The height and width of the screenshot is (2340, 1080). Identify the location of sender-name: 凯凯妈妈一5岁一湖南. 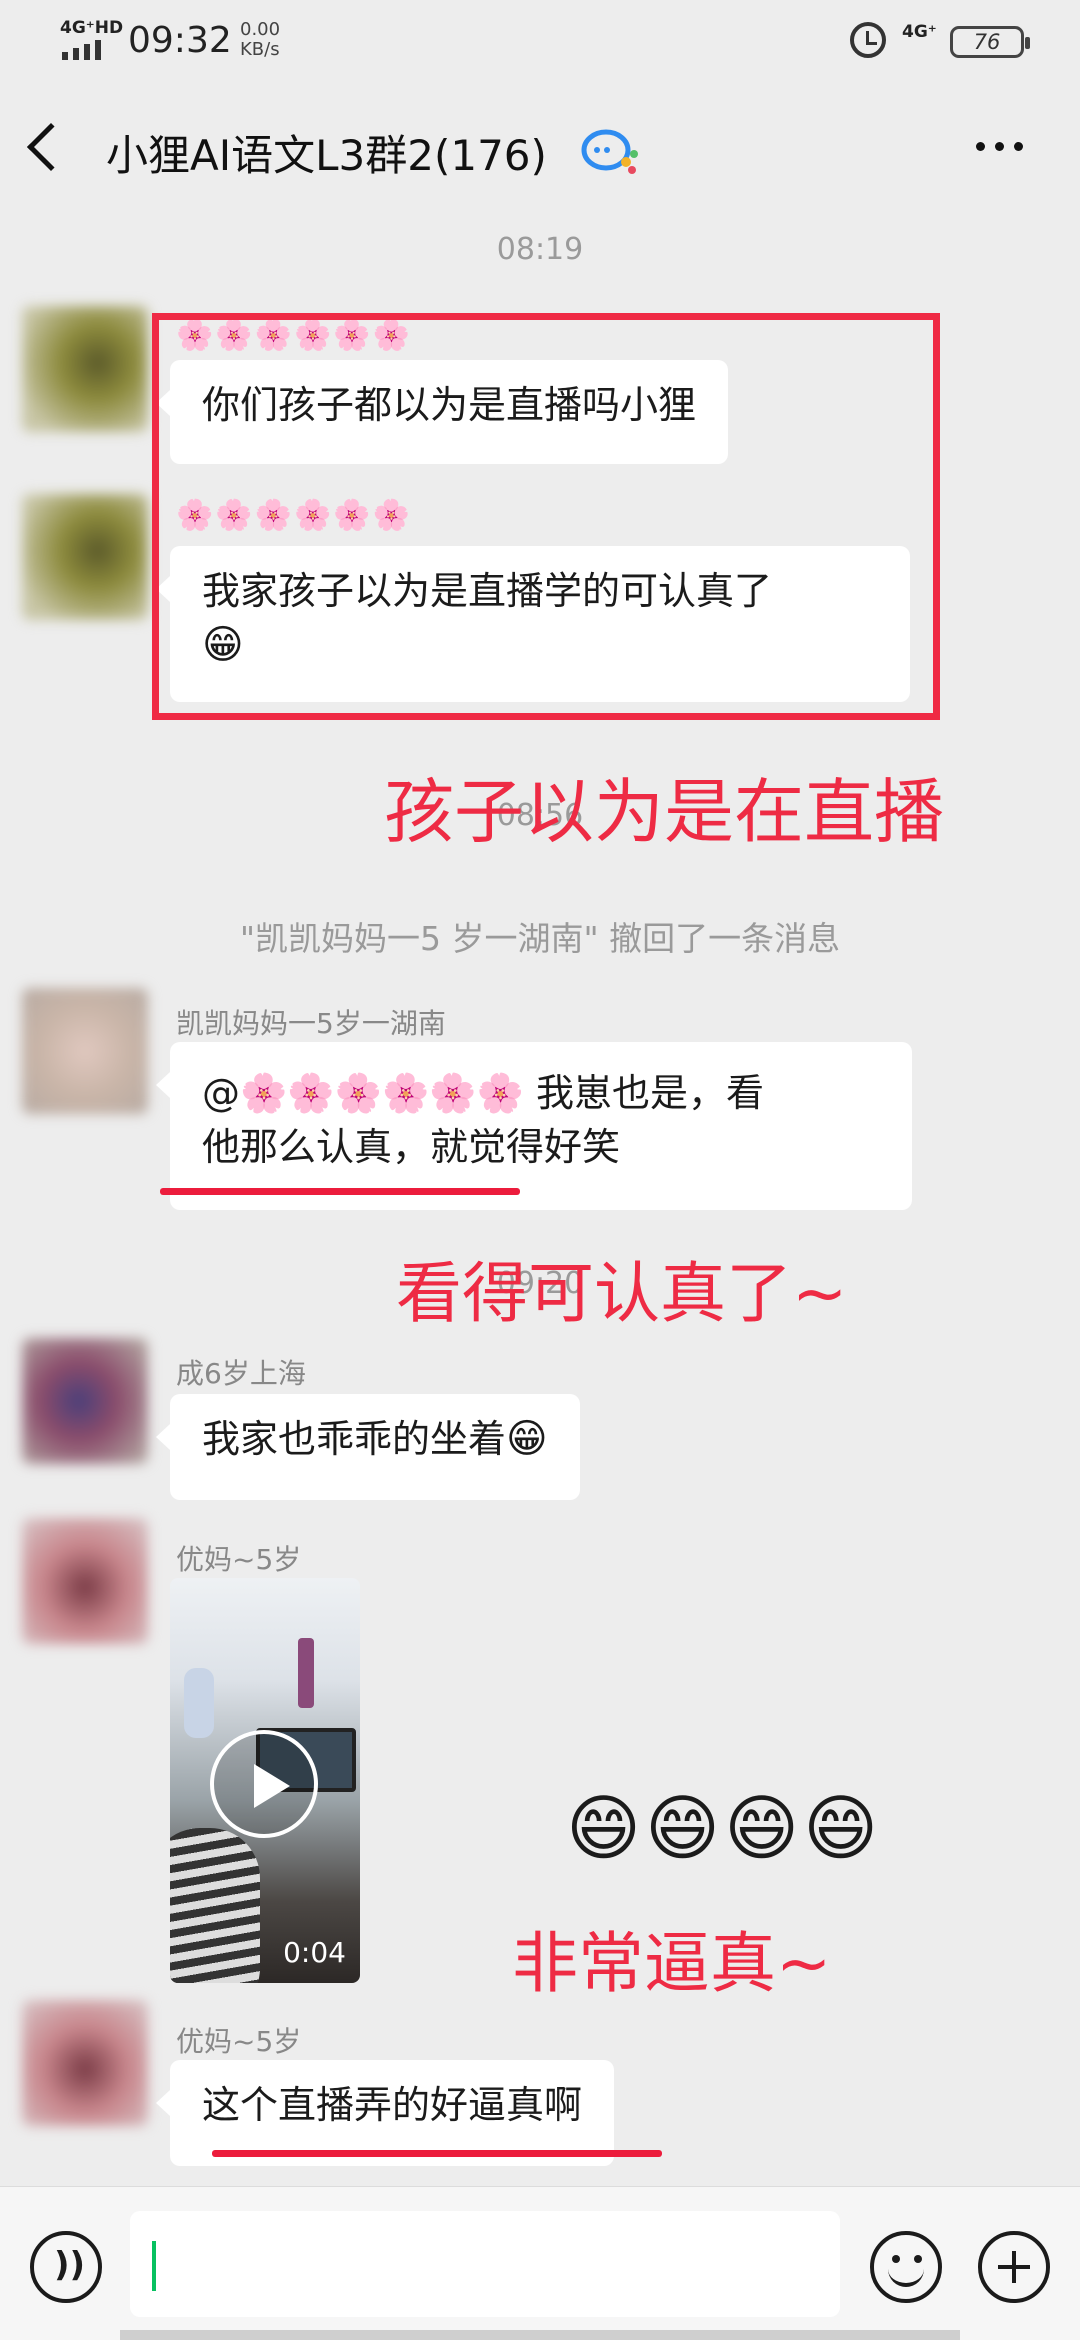
(311, 1023).